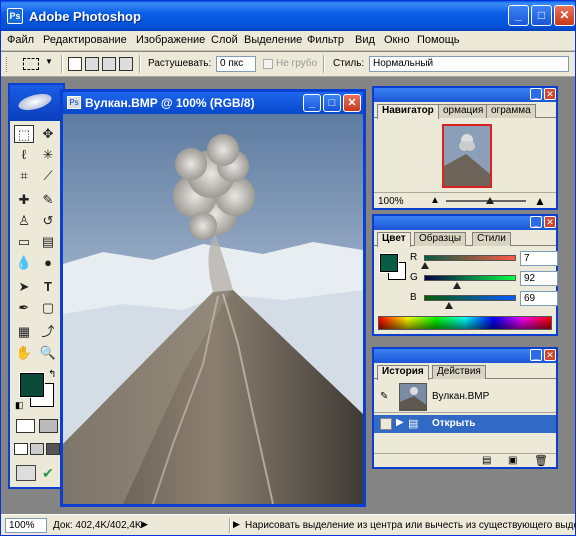 This screenshot has width=576, height=536. Describe the element at coordinates (463, 111) in the screenshot. I see `tab-info: ормация` at that location.